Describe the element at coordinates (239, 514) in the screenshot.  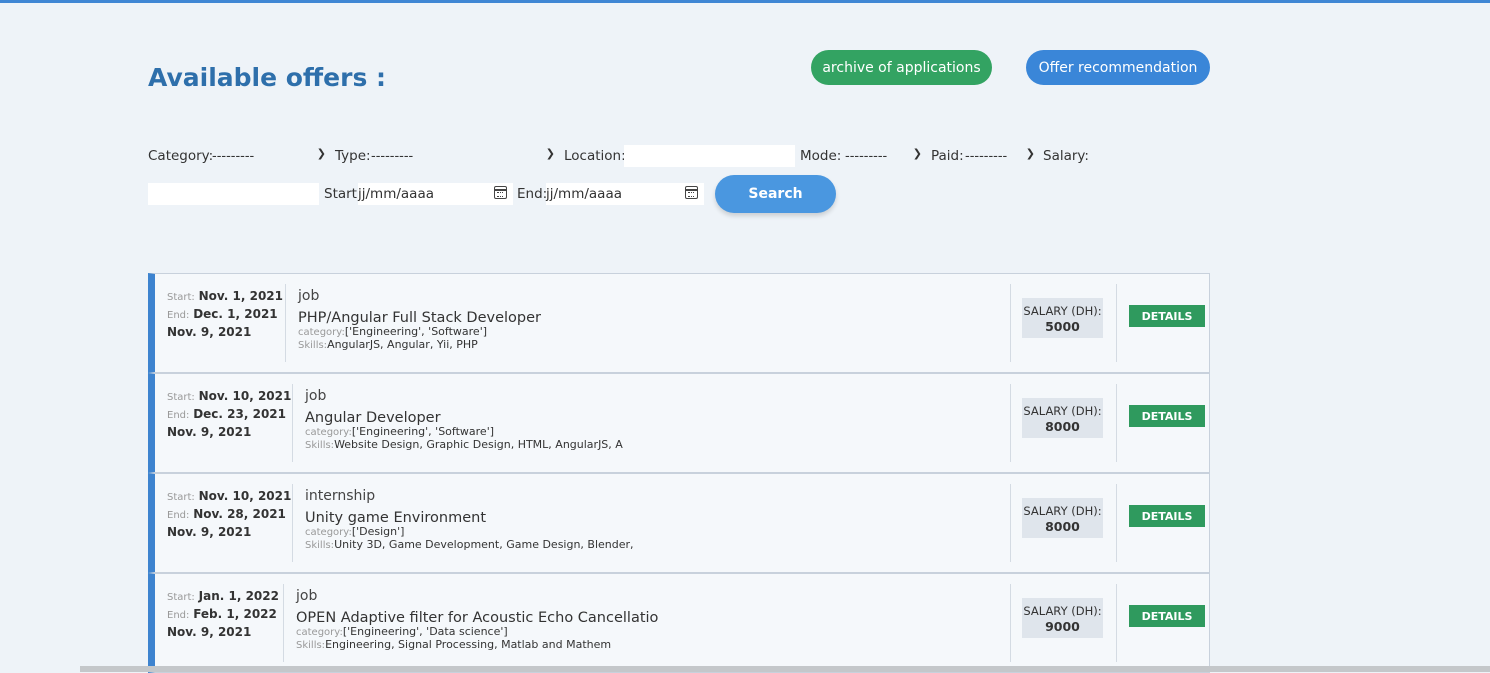
I see `end-date: Nov. 28, 2021` at that location.